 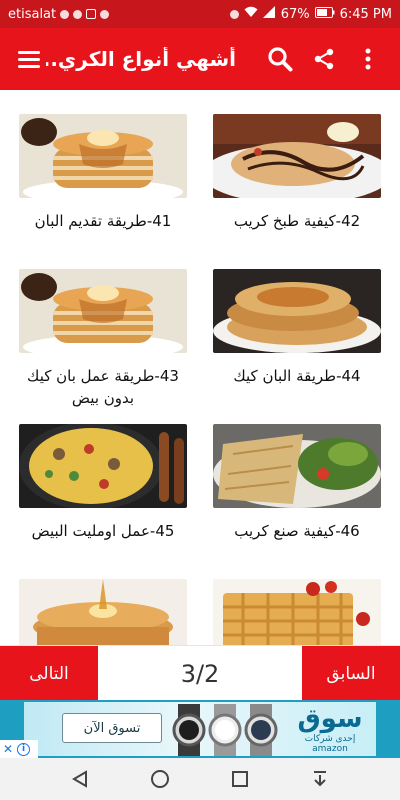 I want to click on previous-button: السابق, so click(x=351, y=673).